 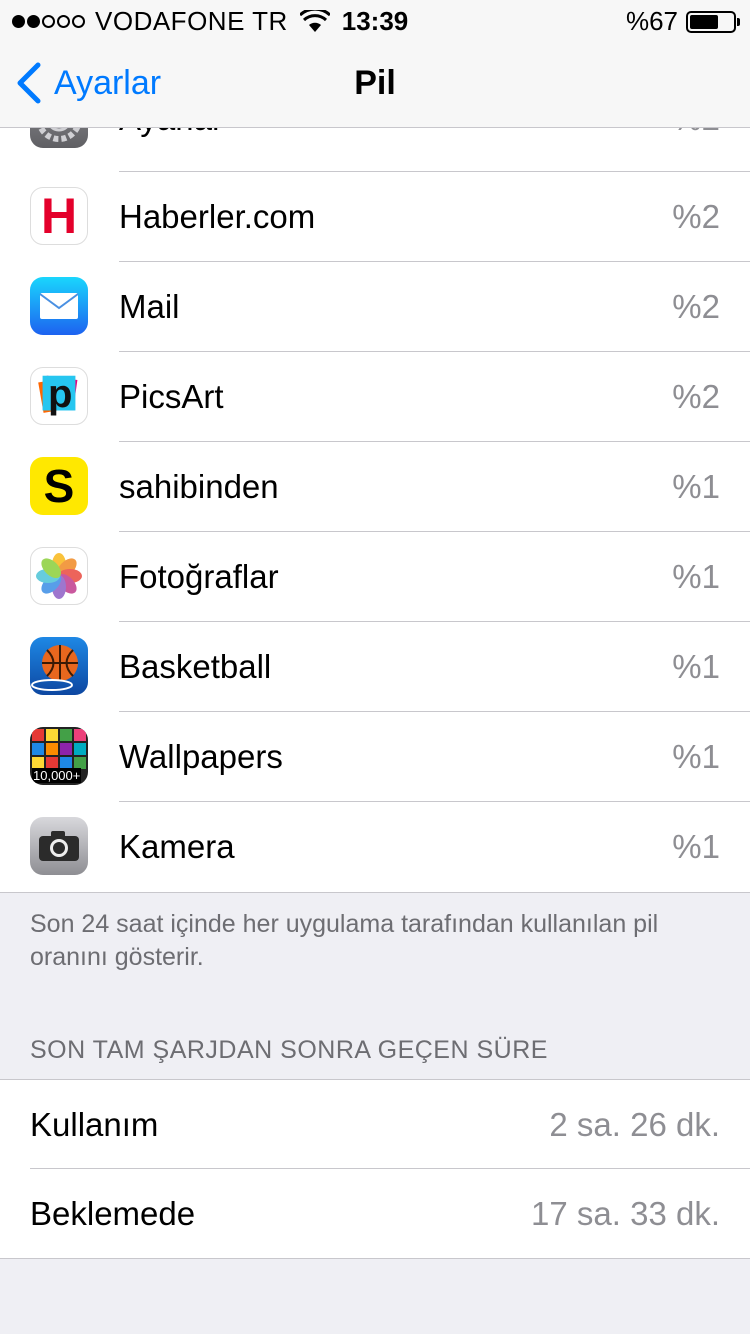 I want to click on battery-percent: %67, so click(x=651, y=21).